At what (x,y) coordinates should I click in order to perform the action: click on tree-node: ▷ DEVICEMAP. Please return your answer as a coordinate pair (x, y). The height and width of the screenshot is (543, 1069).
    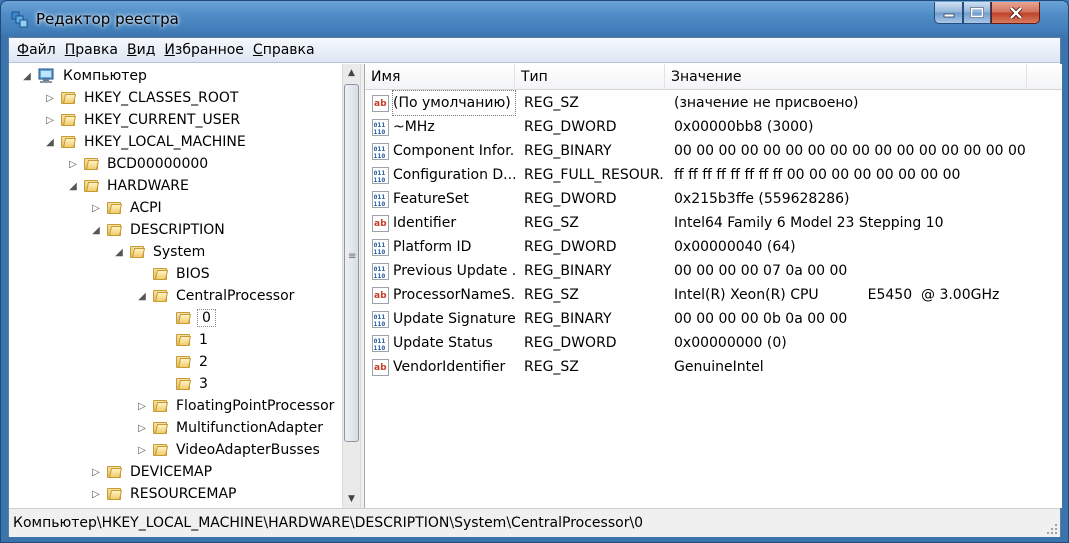
    Looking at the image, I should click on (152, 472).